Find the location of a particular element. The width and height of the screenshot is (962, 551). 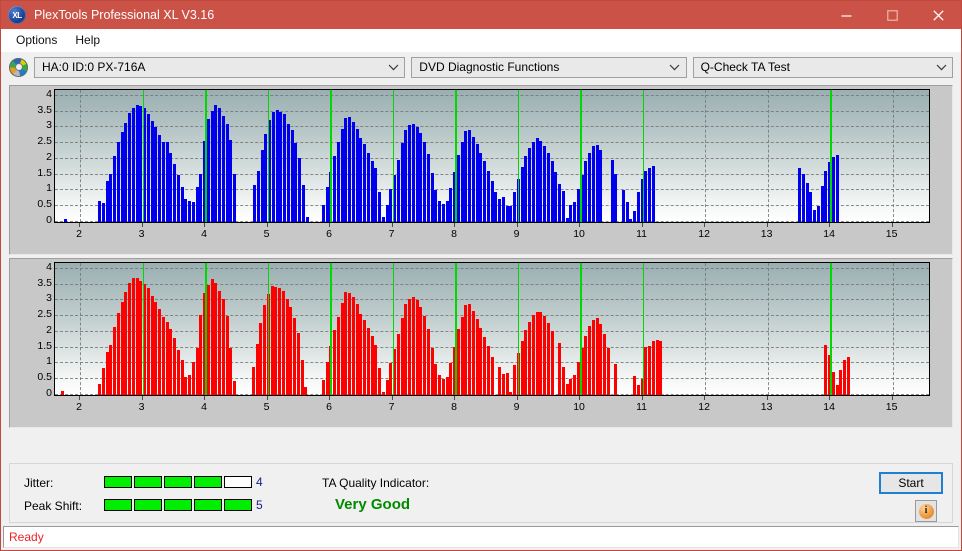

drive-select: HA:0 ID:0 PX-716A is located at coordinates (220, 67).